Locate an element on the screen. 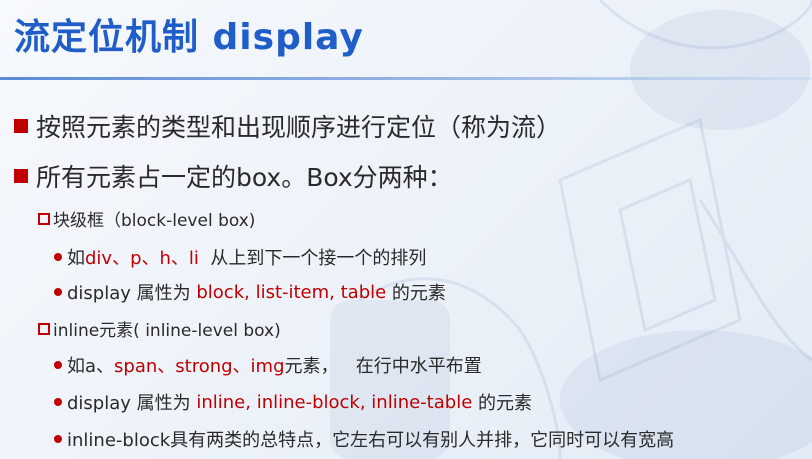  item-text: inline-block具有两类的总特点，它左右可以有别人并排，它同时可以有宽高 is located at coordinates (371, 440).